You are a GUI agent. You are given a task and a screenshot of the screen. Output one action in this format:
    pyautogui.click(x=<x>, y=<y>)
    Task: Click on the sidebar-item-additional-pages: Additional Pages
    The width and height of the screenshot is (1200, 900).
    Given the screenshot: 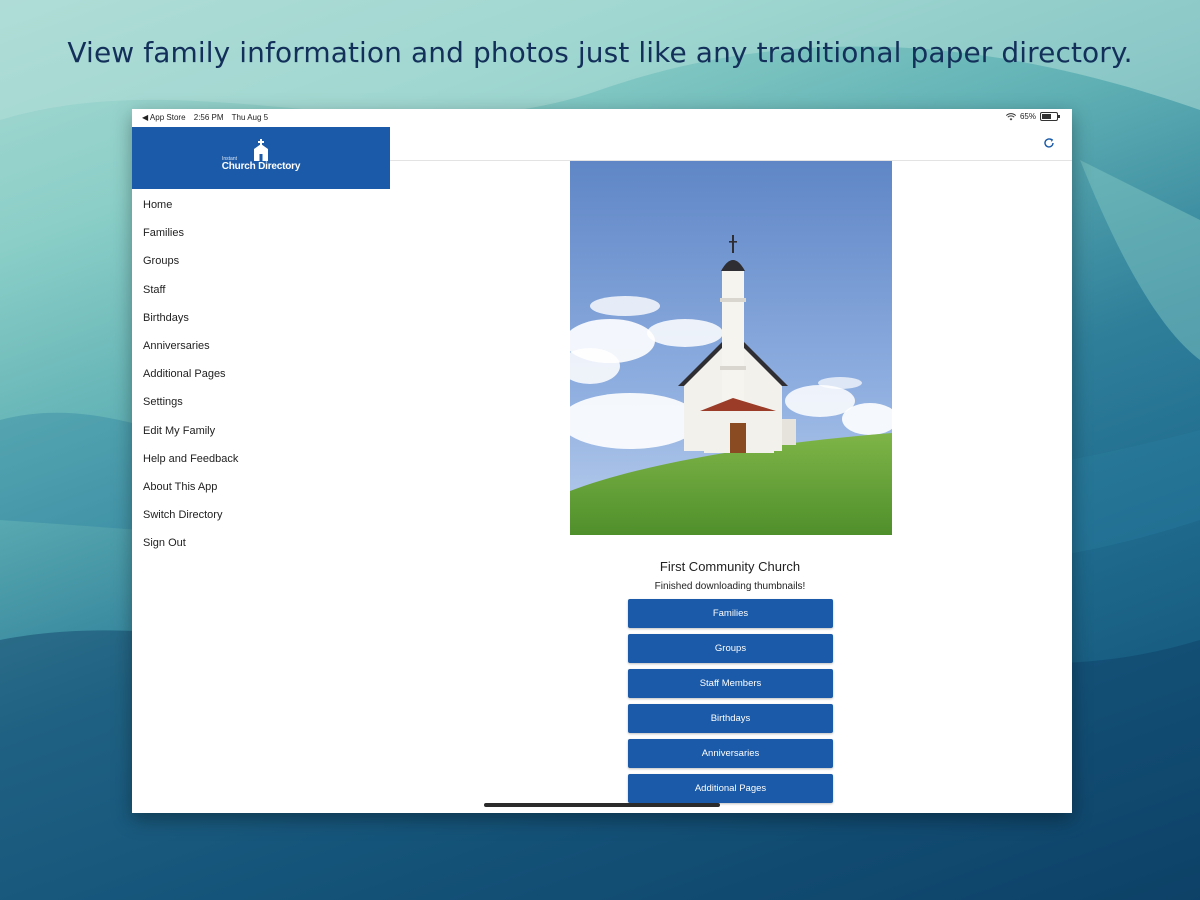 What is the action you would take?
    pyautogui.click(x=261, y=380)
    